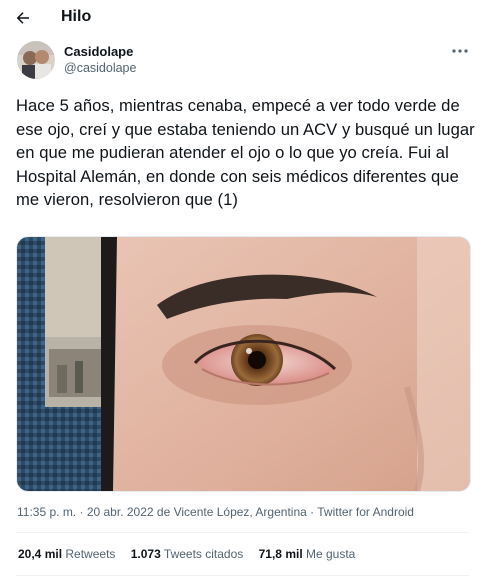  What do you see at coordinates (280, 554) in the screenshot?
I see `likes-count: 71,8 mil` at bounding box center [280, 554].